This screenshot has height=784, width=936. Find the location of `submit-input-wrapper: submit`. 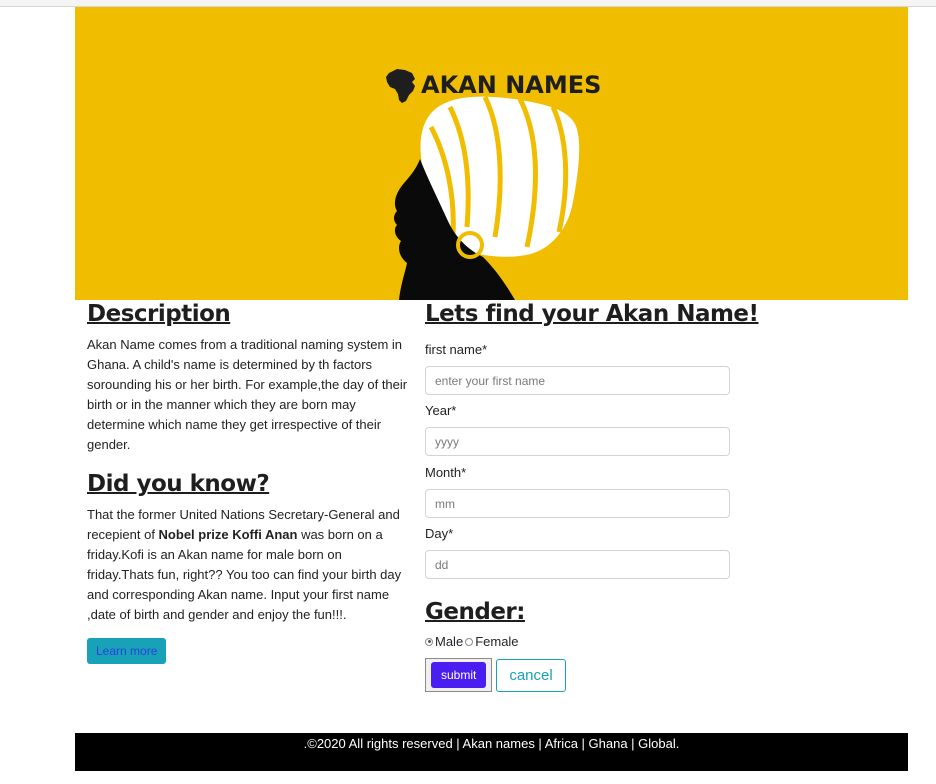

submit-input-wrapper: submit is located at coordinates (459, 675).